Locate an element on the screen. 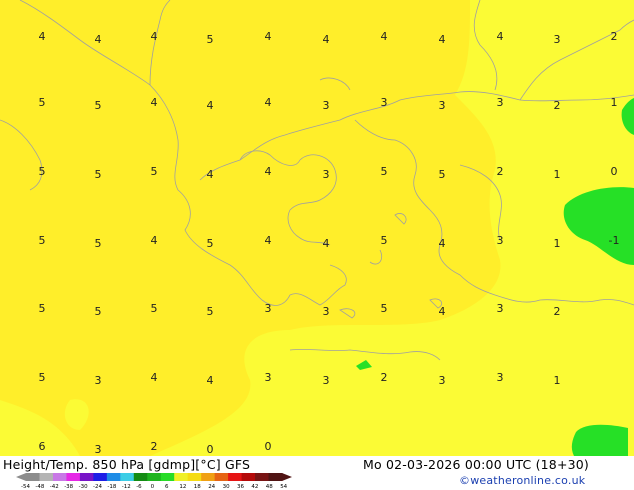 The width and height of the screenshot is (634, 490). colorbar-tick-label: -54 is located at coordinates (25, 487).